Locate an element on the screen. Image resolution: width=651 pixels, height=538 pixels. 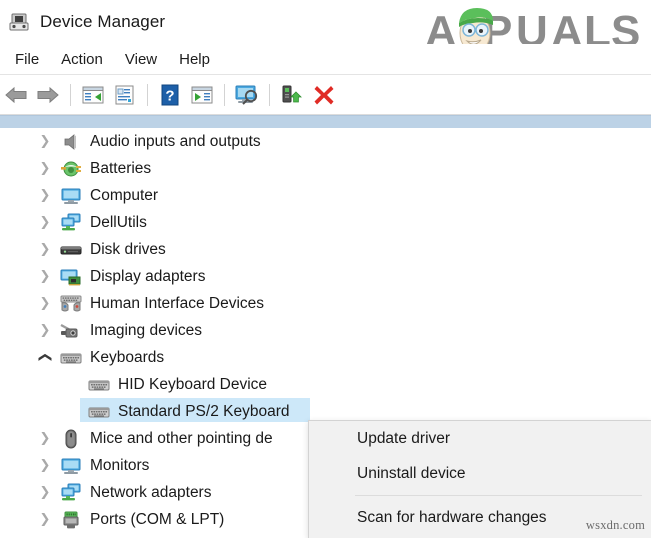
tree-row-batteries: ❯ Batteries is located at coordinates (325, 168).